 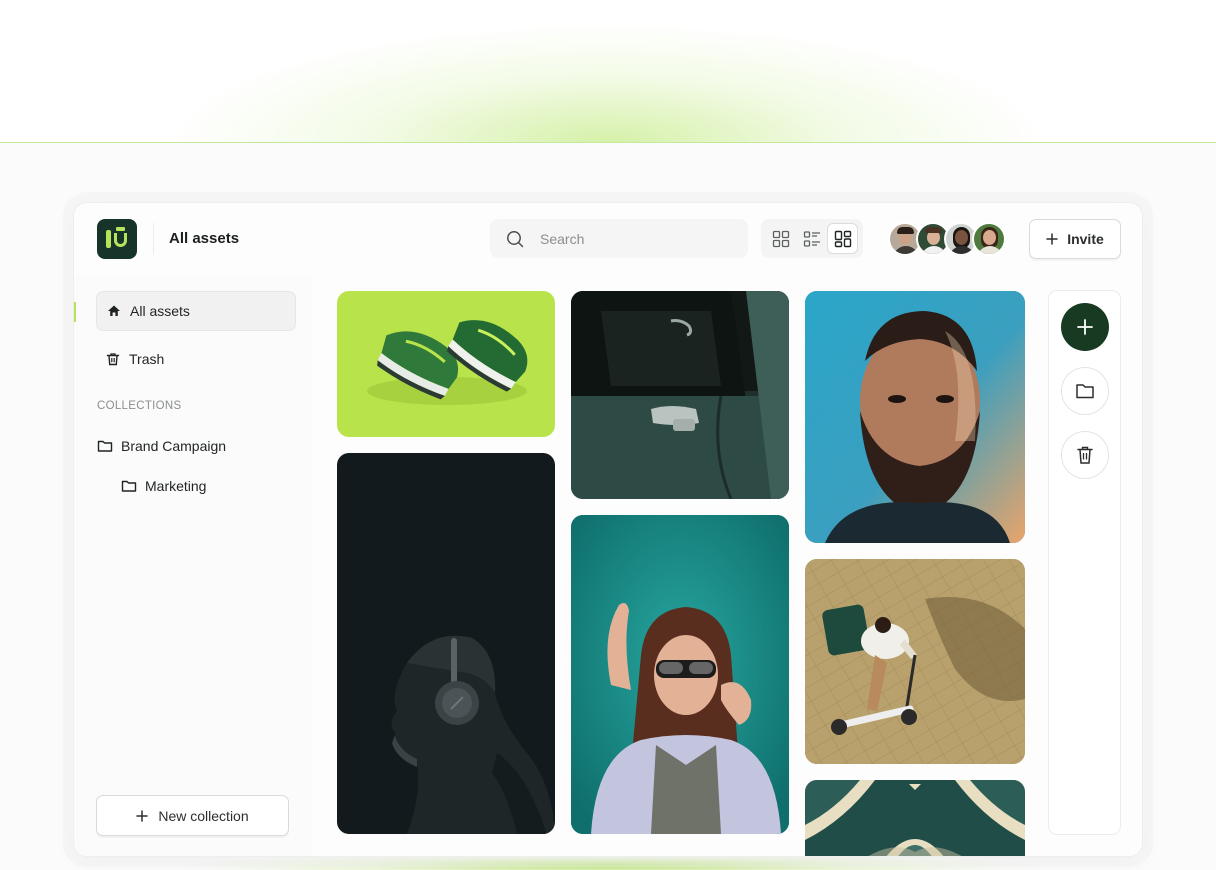 I want to click on girl-sunglasses-image, so click(x=680, y=674).